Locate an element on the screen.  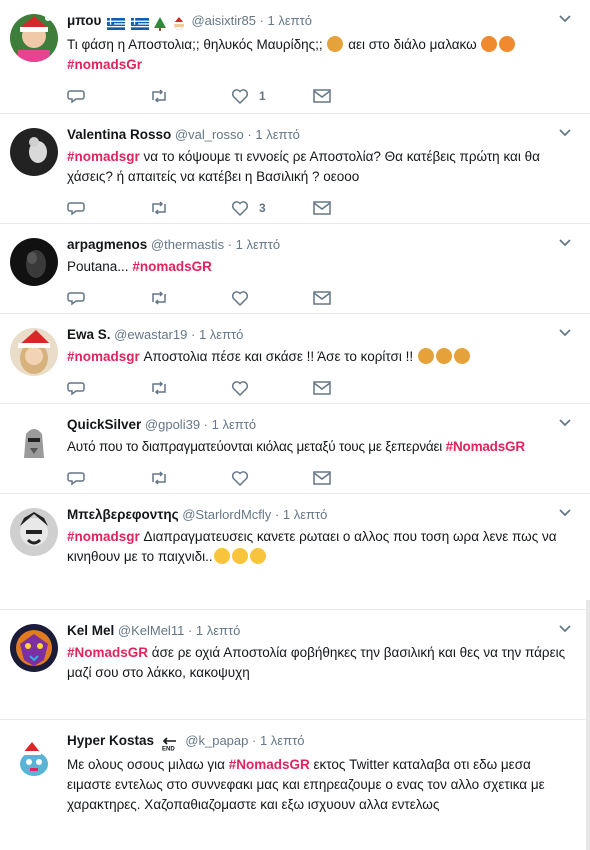
display-name: Μπελβερεφοντης is located at coordinates (123, 514).